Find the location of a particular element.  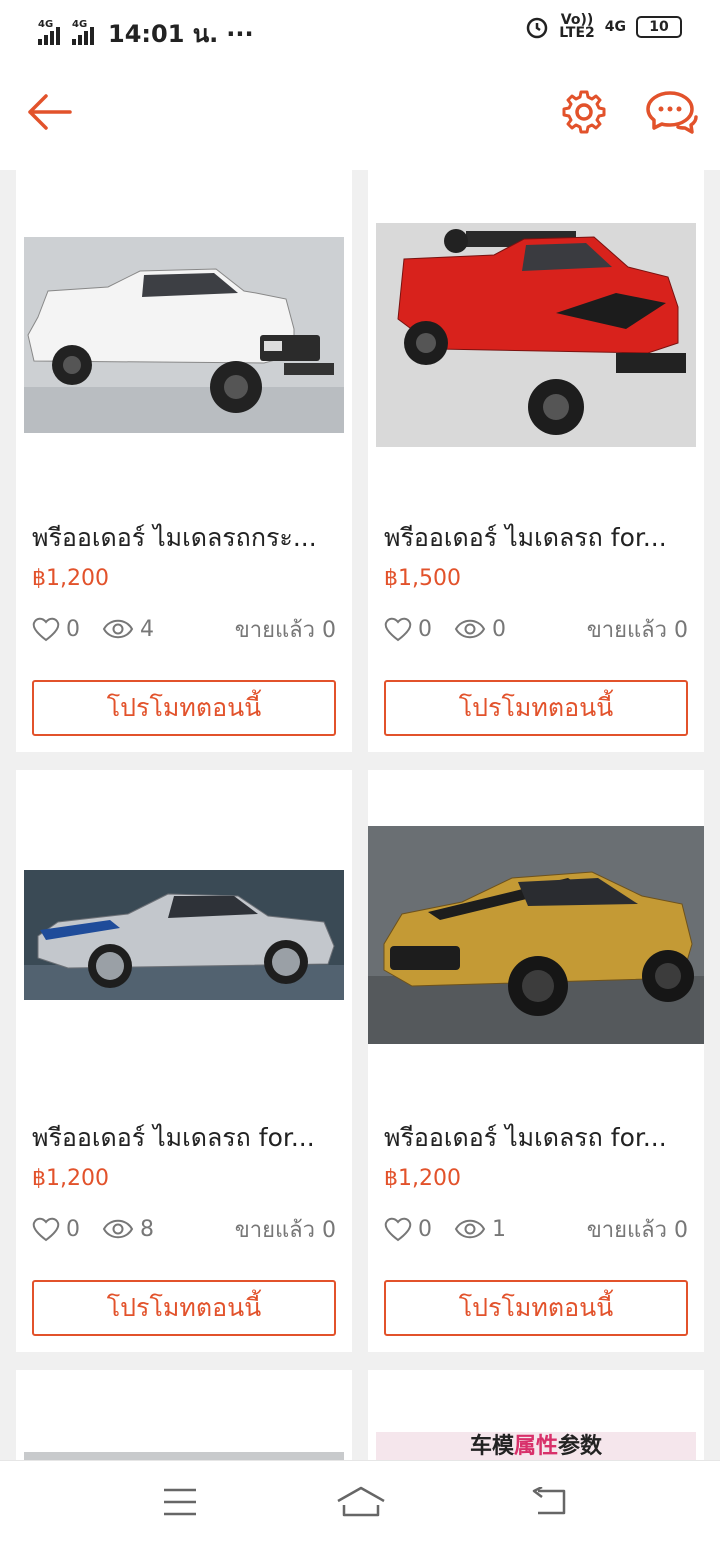

views: 1 is located at coordinates (480, 1229).